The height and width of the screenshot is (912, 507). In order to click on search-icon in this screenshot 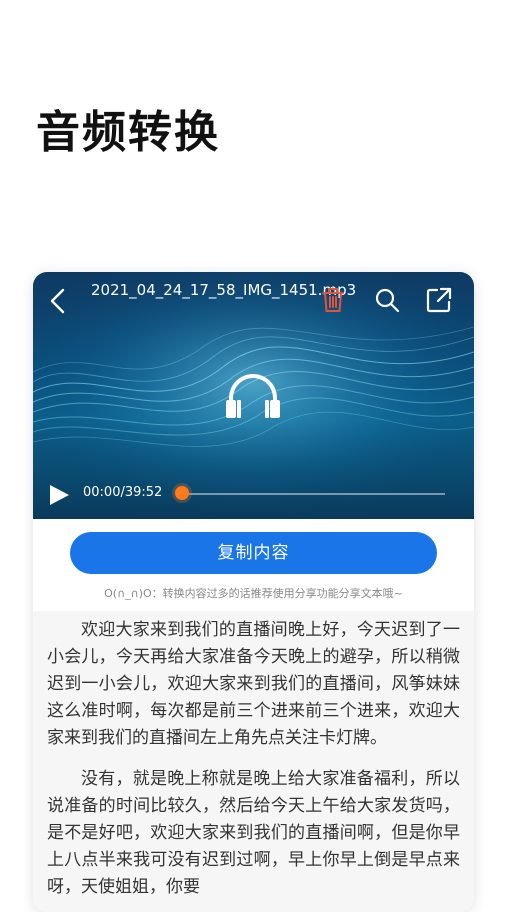, I will do `click(387, 300)`.